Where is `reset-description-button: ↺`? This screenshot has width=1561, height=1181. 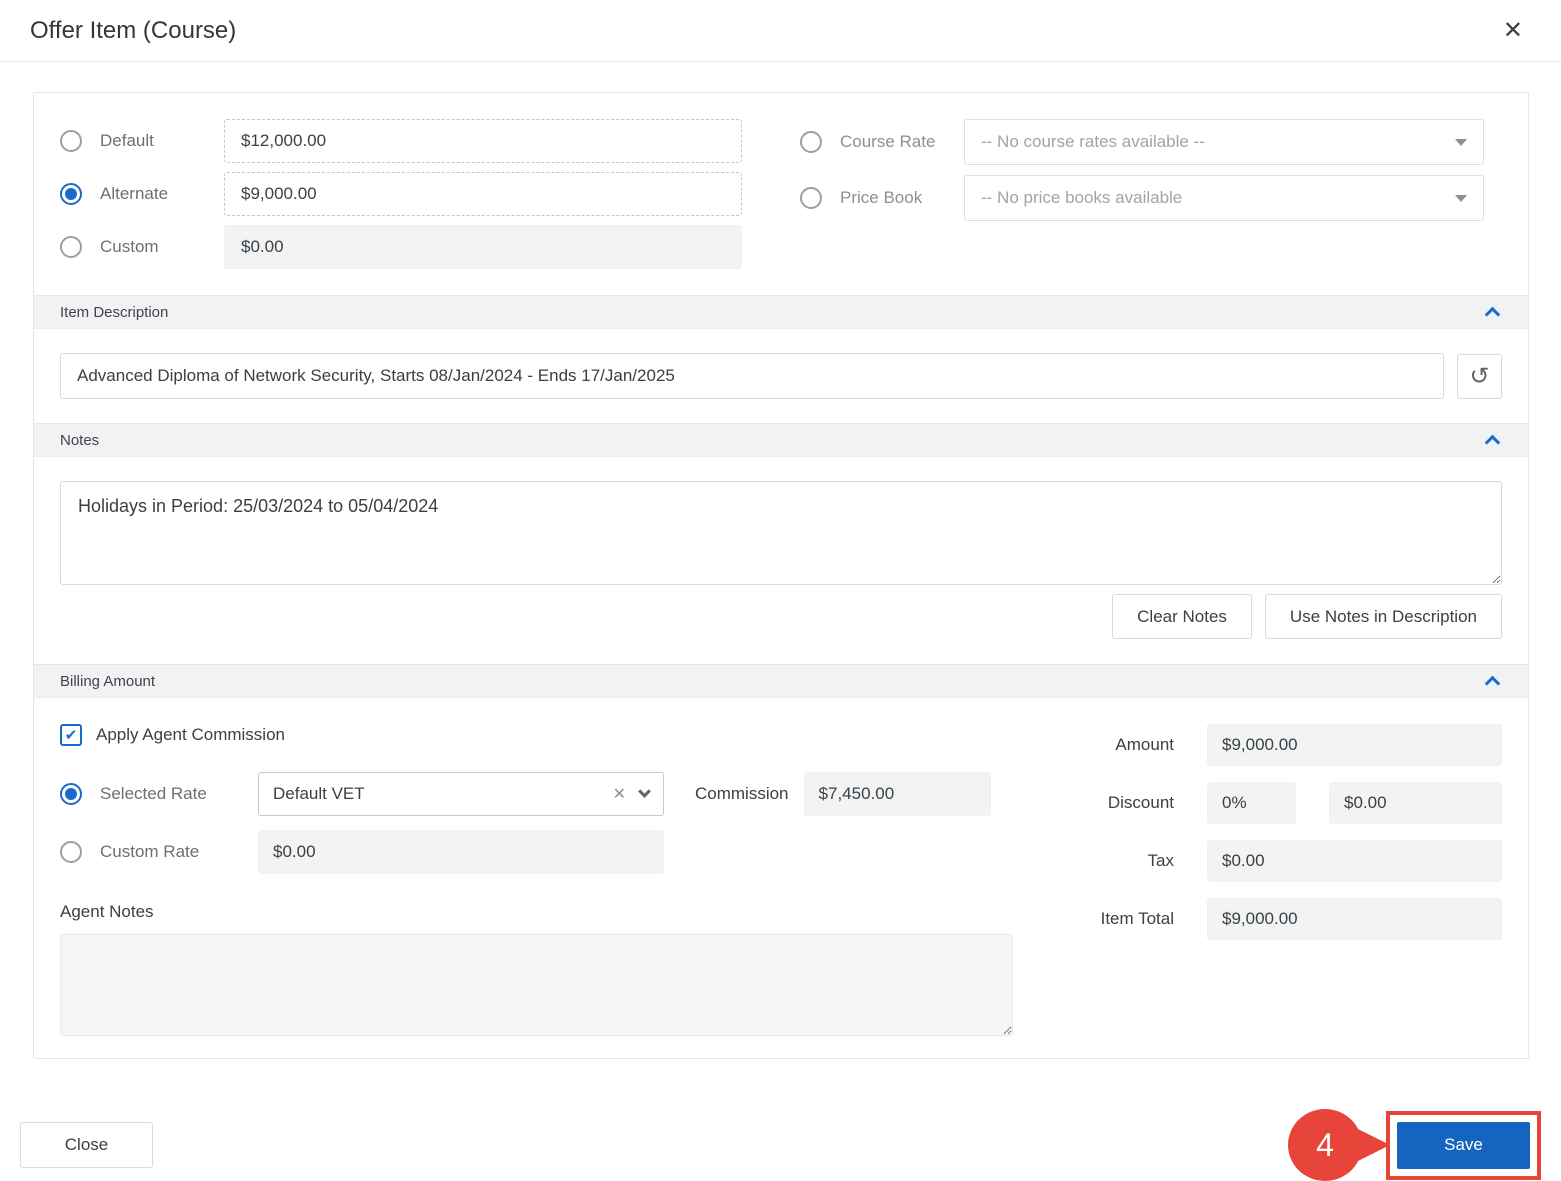
reset-description-button: ↺ is located at coordinates (1479, 376).